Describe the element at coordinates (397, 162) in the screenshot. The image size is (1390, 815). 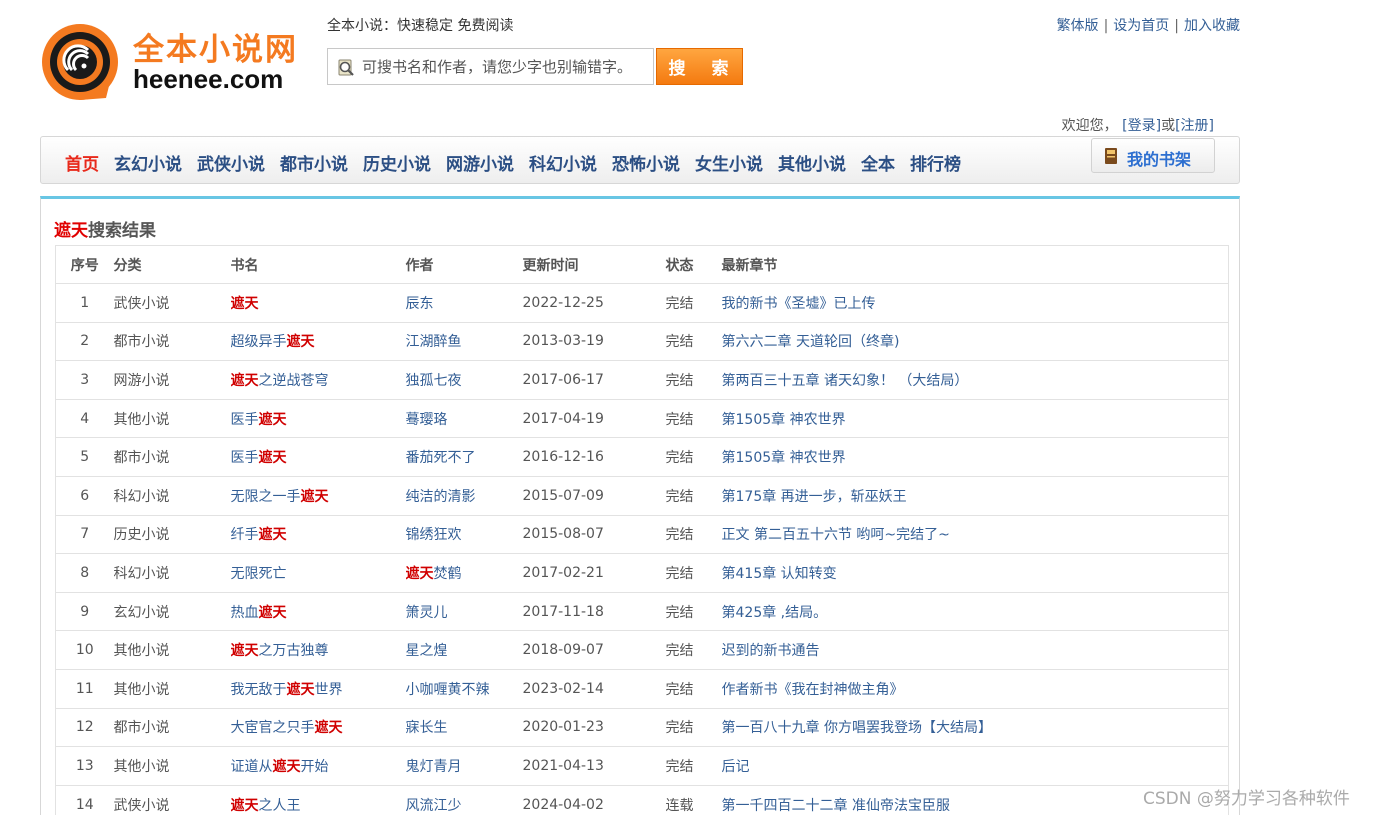
I see `nav-item: 历史小说` at that location.